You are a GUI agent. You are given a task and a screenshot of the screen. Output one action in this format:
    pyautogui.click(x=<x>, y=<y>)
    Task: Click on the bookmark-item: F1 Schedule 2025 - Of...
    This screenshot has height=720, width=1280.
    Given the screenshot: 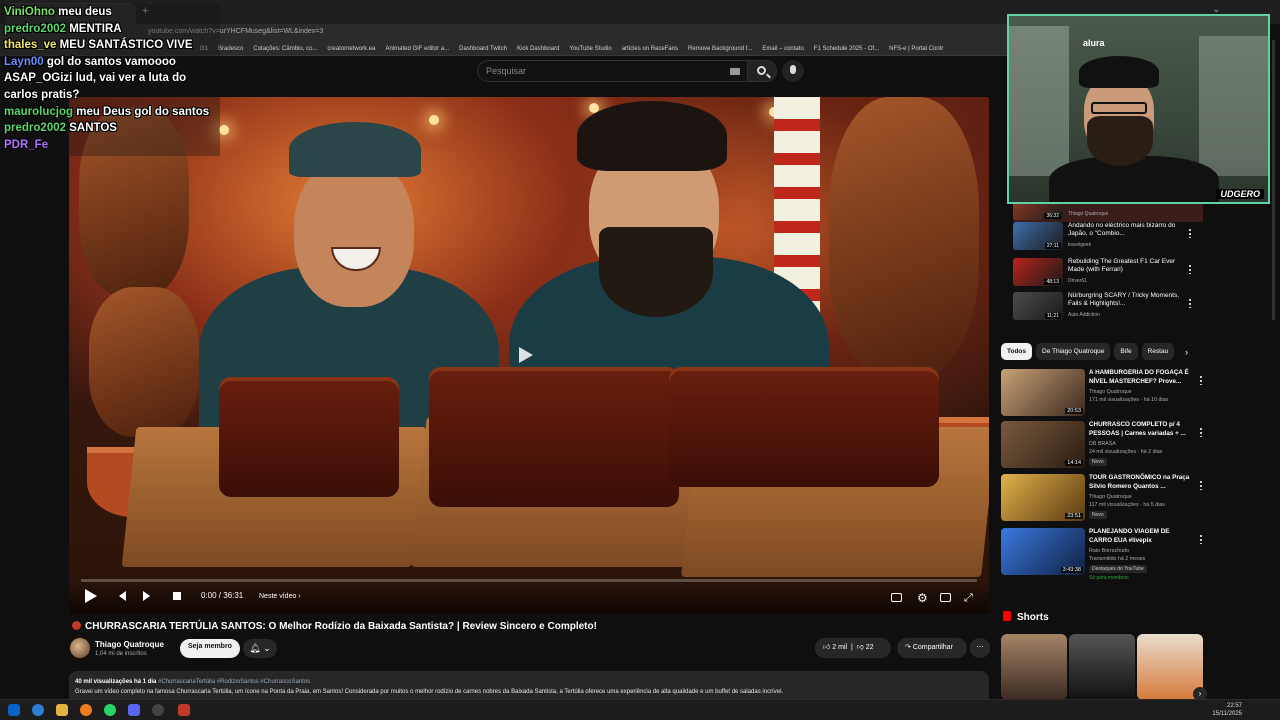 What is the action you would take?
    pyautogui.click(x=846, y=49)
    